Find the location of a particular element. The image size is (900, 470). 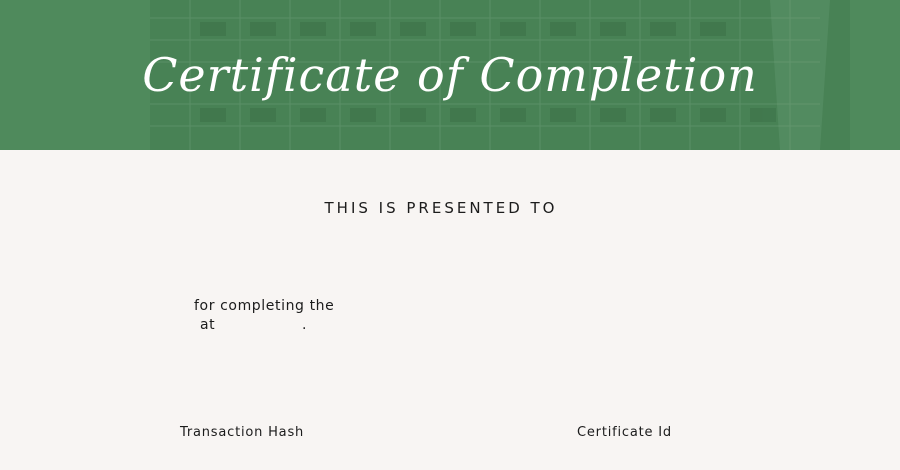

transaction-hash-label: Transaction Hash is located at coordinates (242, 432).